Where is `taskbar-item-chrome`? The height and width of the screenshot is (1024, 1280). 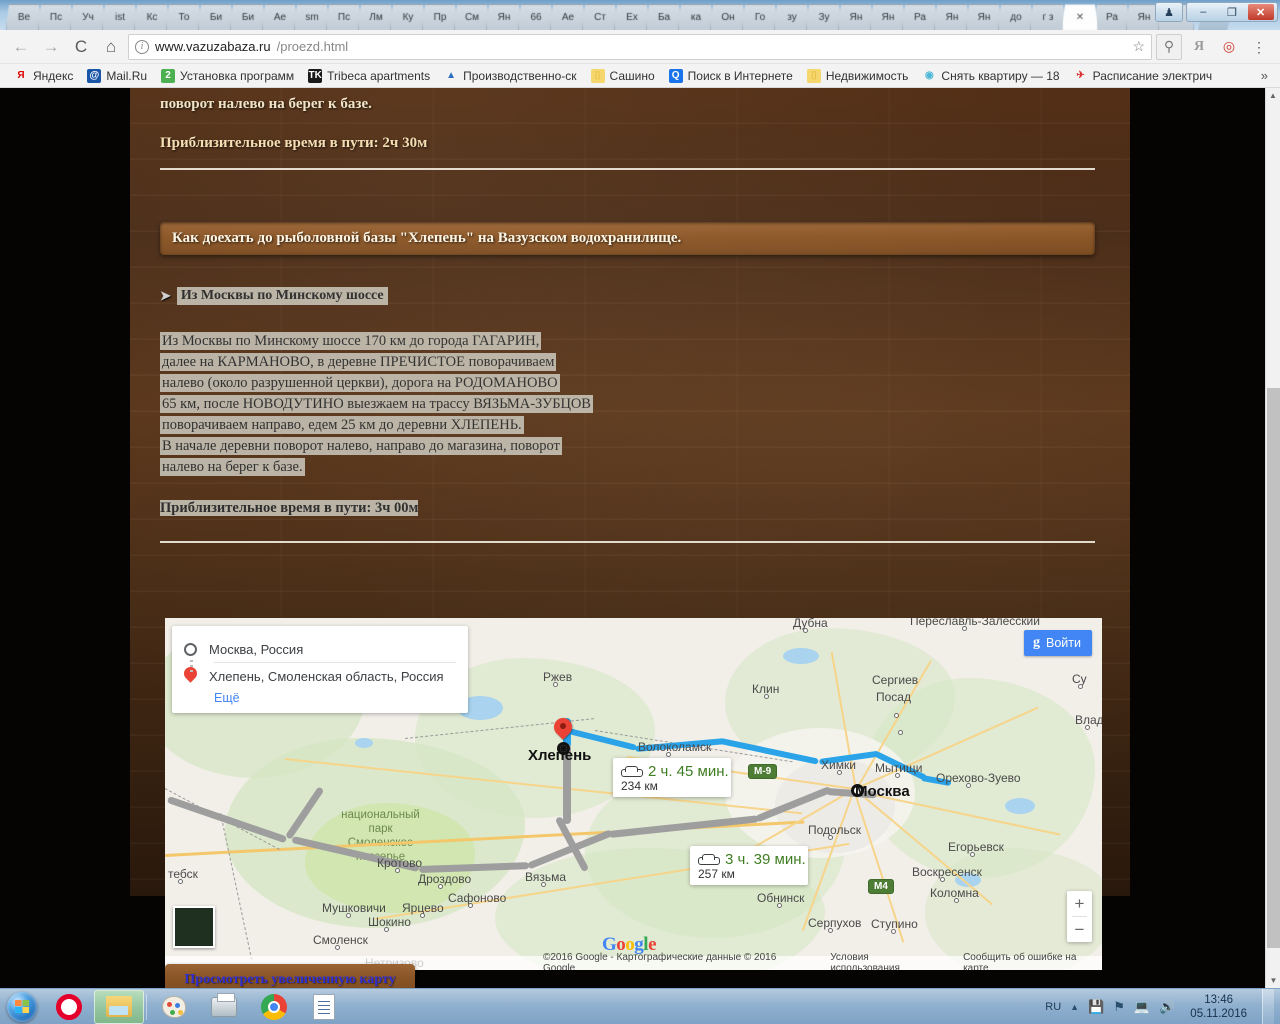
taskbar-item-chrome is located at coordinates (274, 1007).